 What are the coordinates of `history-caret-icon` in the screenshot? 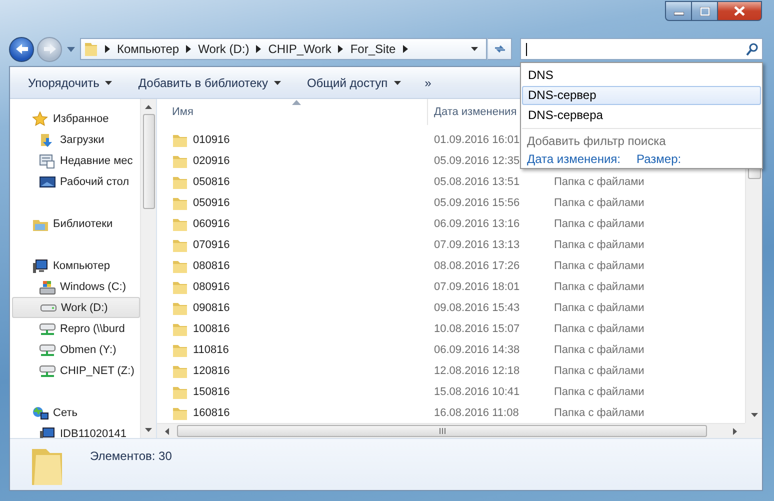 It's located at (71, 49).